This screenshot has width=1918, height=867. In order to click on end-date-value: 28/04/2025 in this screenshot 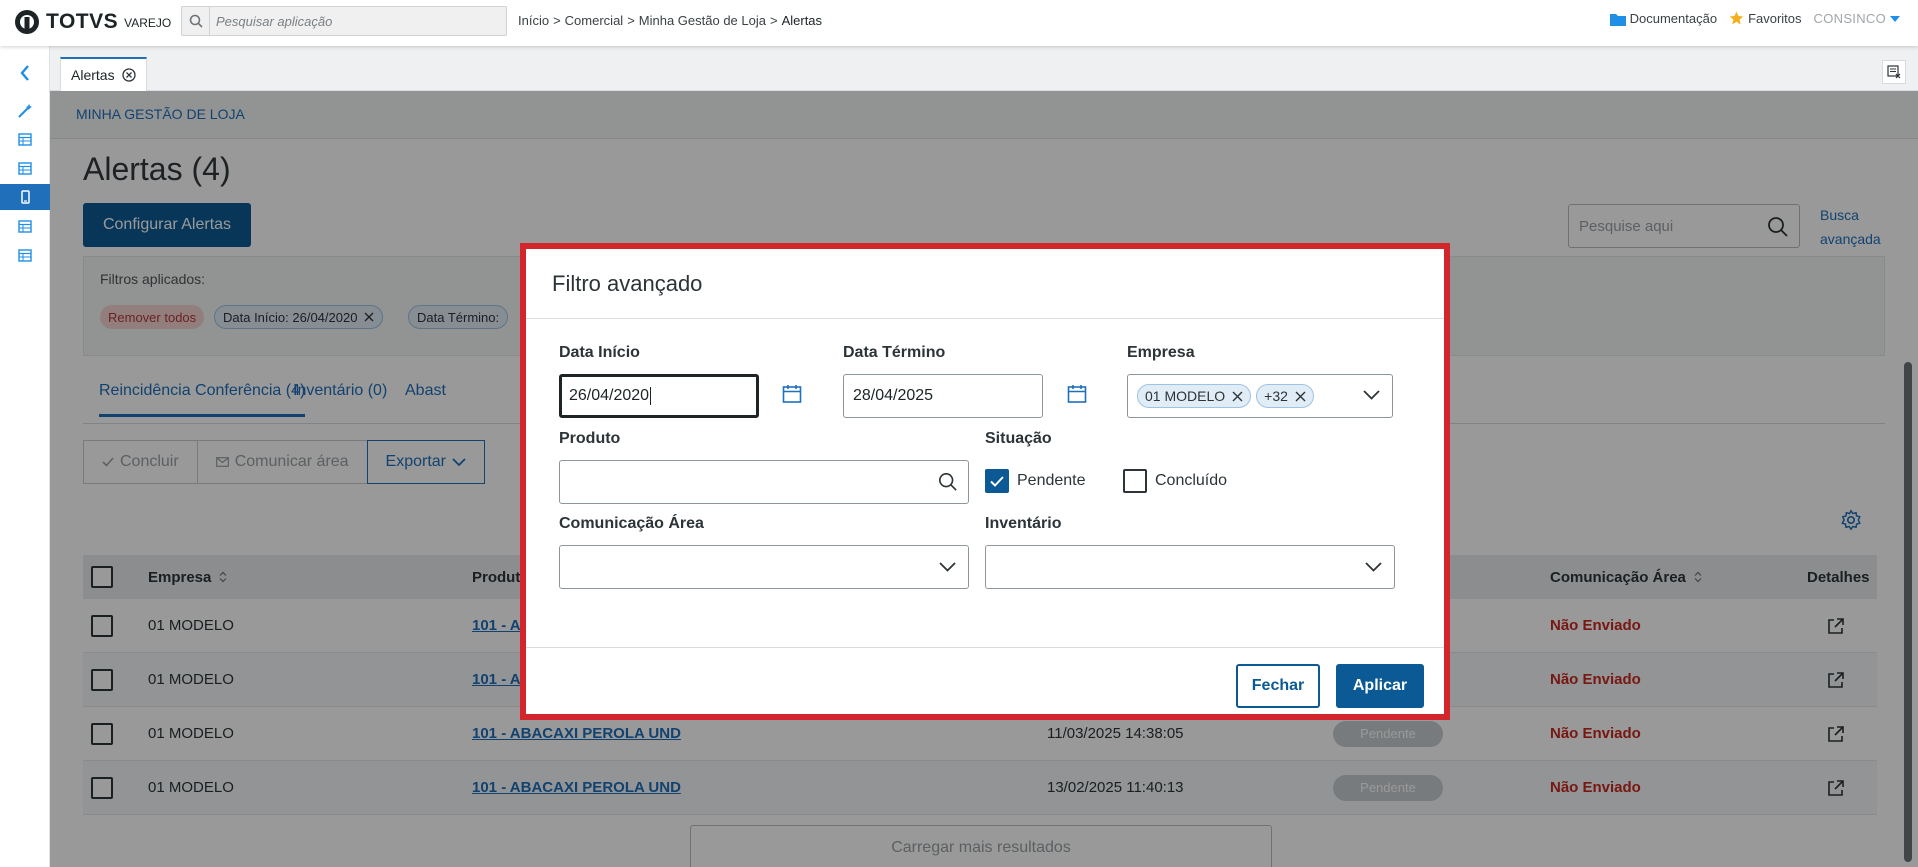, I will do `click(893, 395)`.